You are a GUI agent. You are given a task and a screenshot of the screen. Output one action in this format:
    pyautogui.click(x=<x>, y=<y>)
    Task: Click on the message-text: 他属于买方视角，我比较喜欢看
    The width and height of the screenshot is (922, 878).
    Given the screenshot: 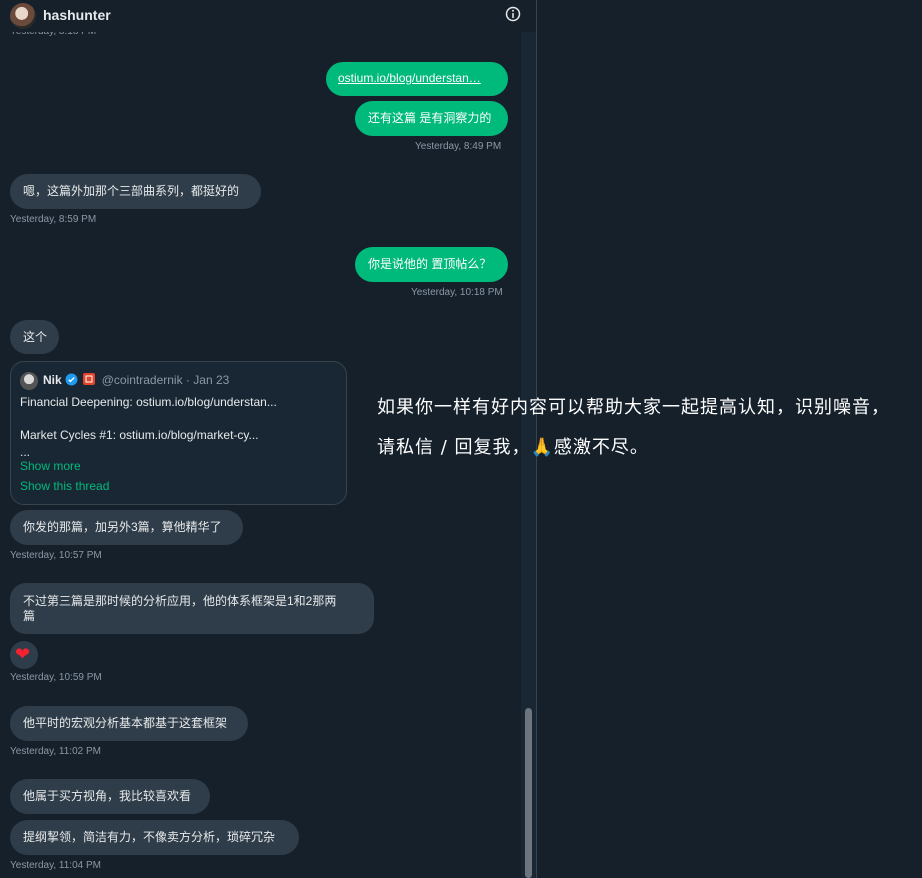 What is the action you would take?
    pyautogui.click(x=107, y=796)
    